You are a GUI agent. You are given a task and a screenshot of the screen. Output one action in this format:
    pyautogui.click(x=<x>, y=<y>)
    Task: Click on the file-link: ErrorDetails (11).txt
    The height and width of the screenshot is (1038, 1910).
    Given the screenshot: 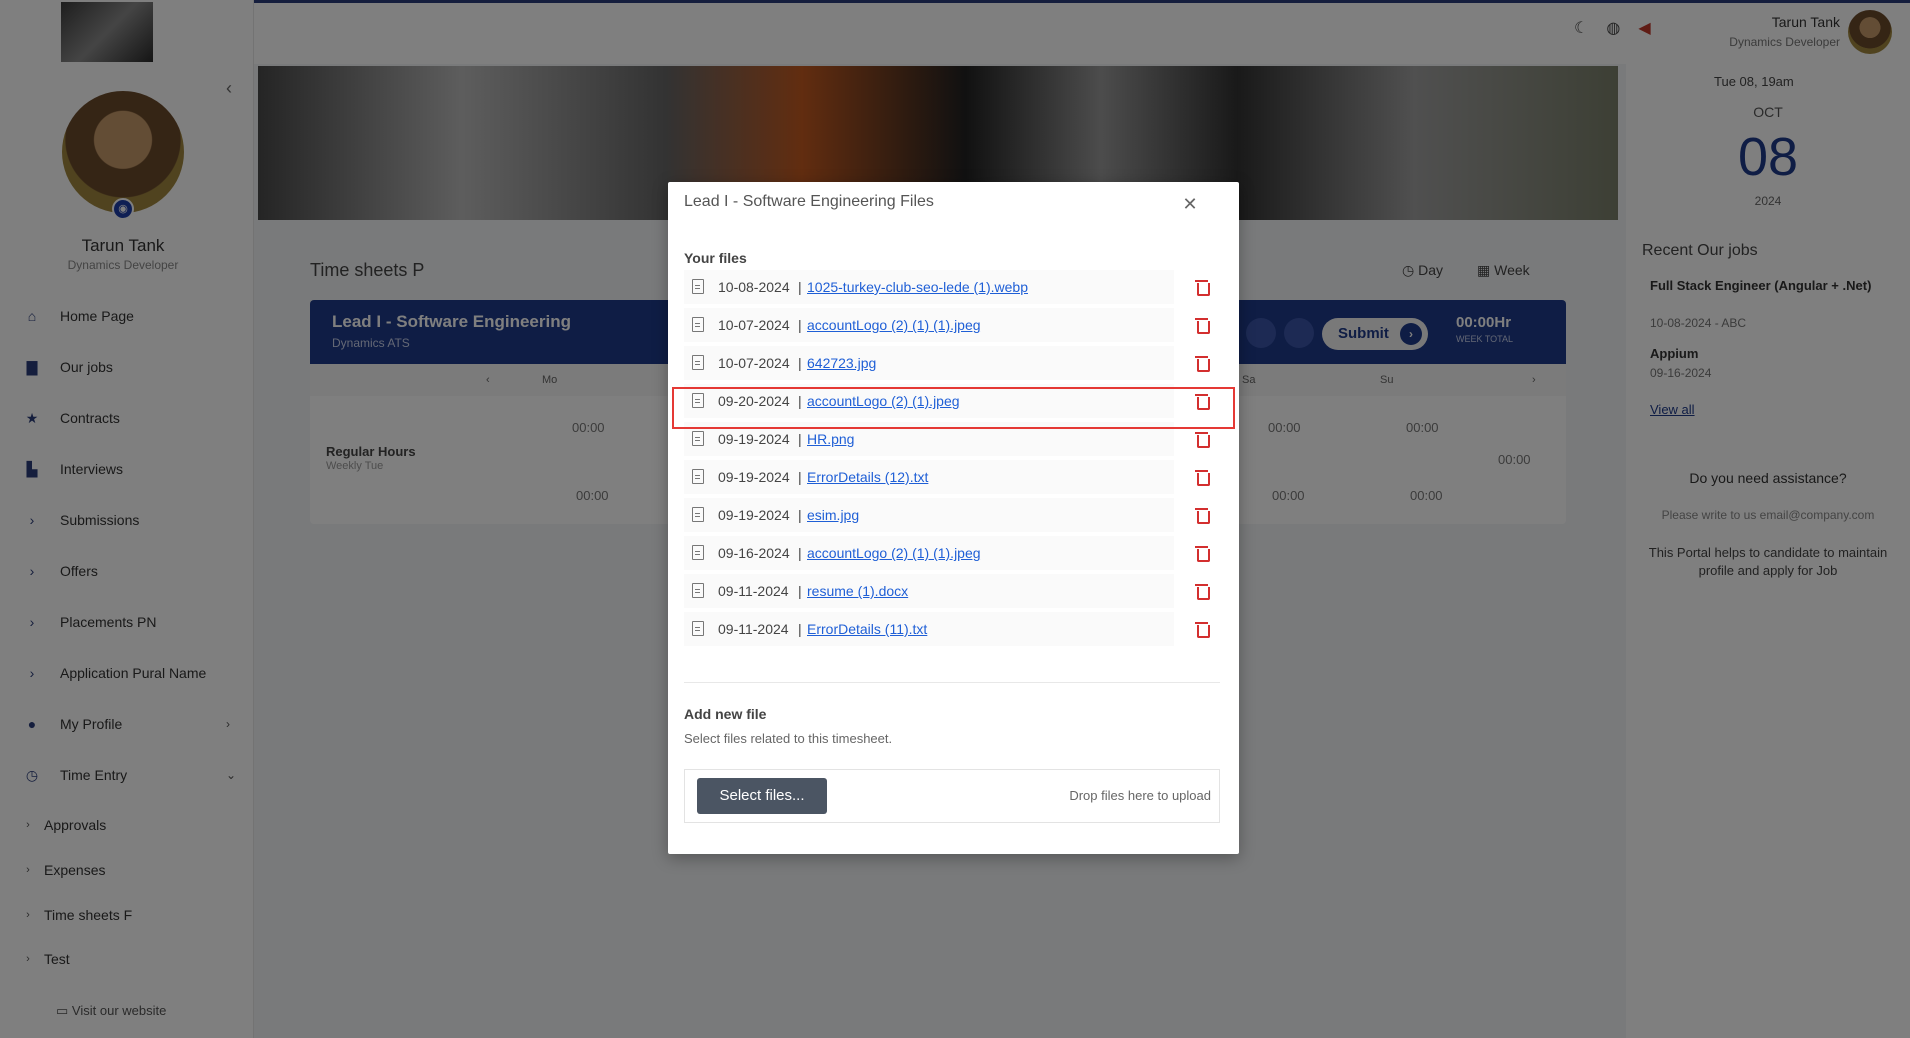 What is the action you would take?
    pyautogui.click(x=867, y=629)
    